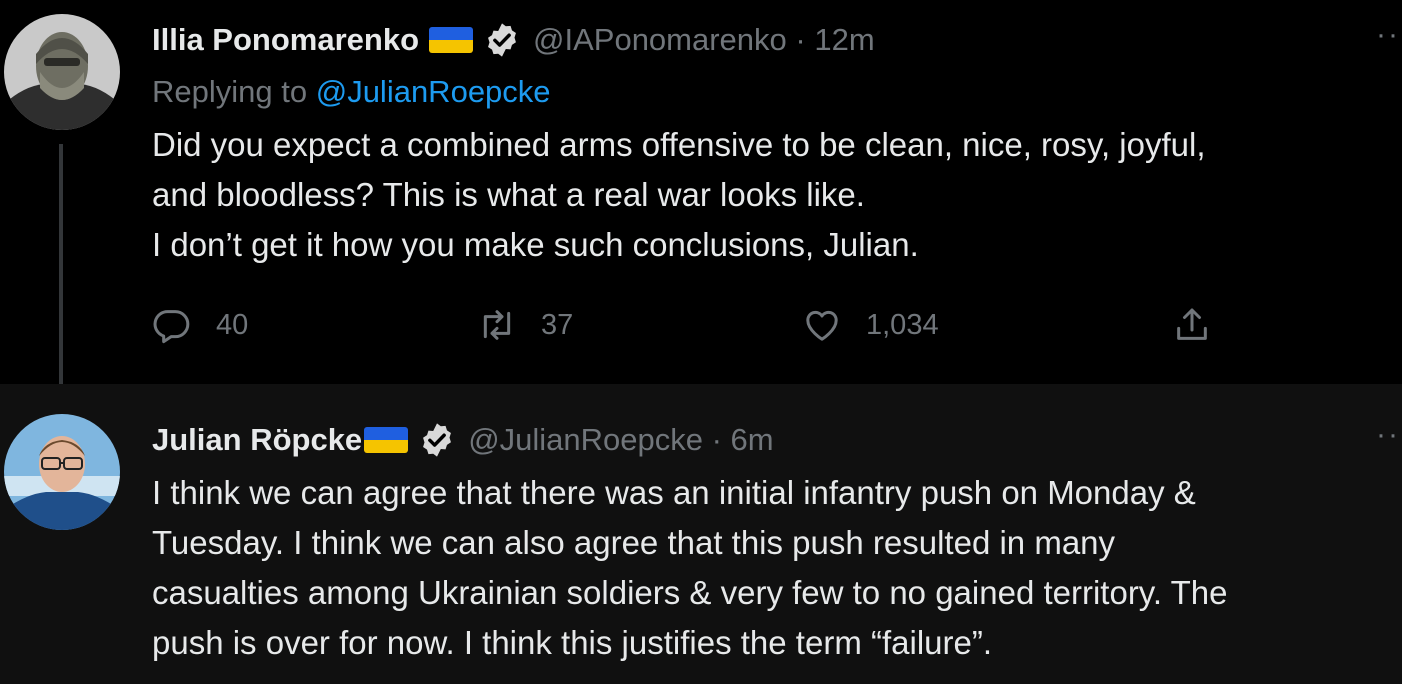 This screenshot has width=1402, height=684. I want to click on tweet-header: Julian Röpcke @JulianRoepcke · 6m ··, so click(775, 440).